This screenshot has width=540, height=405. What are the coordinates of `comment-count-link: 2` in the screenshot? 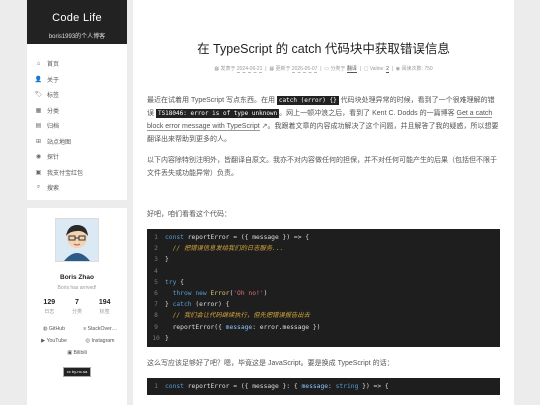 It's located at (387, 69).